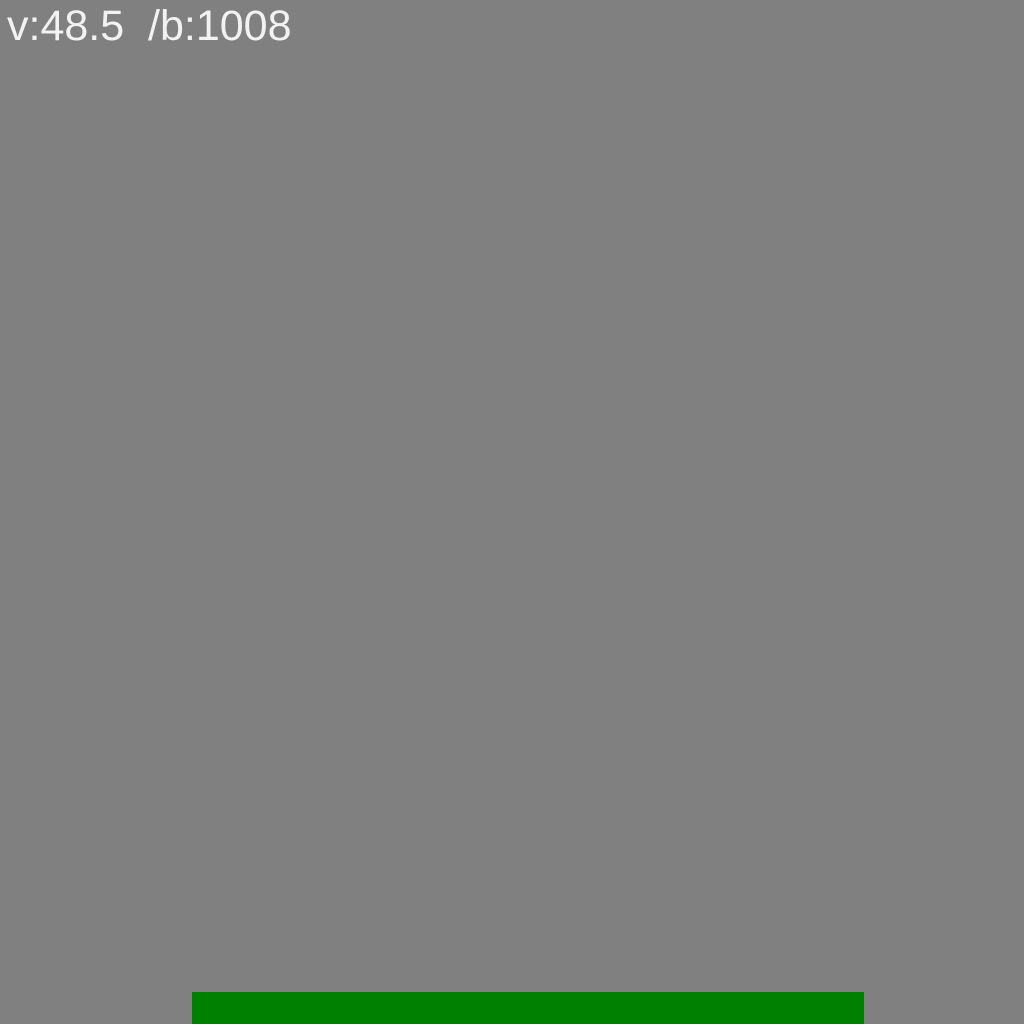 The width and height of the screenshot is (1024, 1024). What do you see at coordinates (220, 26) in the screenshot?
I see `bounce-readout: /b:1008` at bounding box center [220, 26].